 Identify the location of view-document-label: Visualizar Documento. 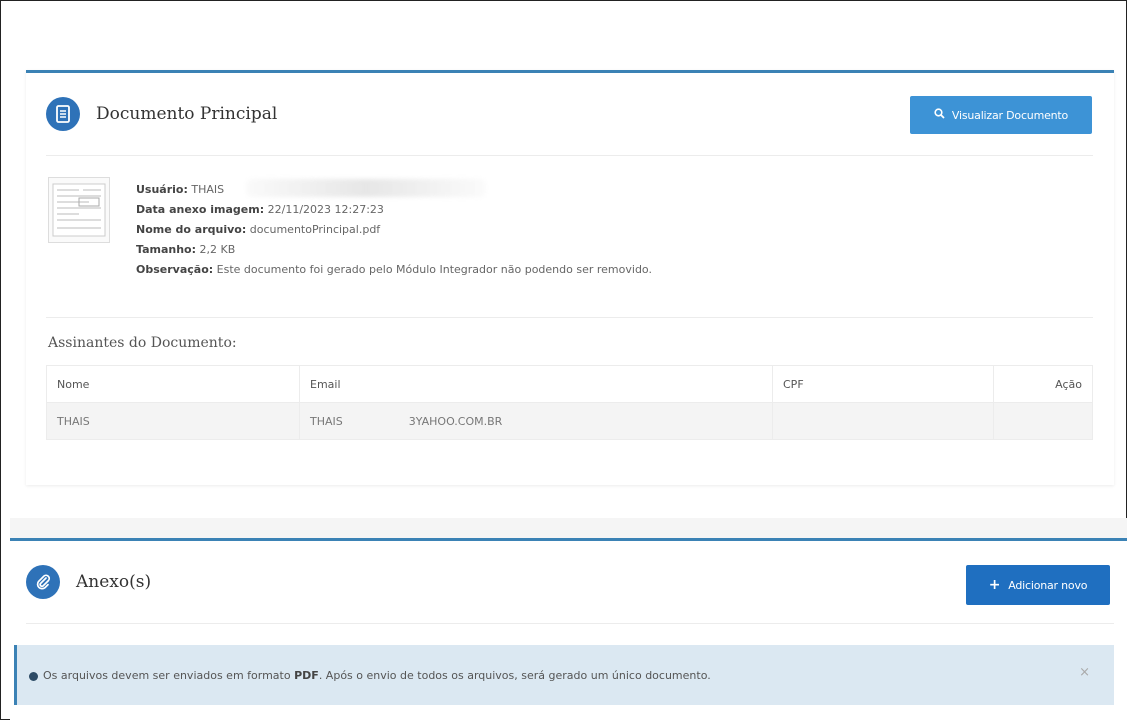
(1010, 115).